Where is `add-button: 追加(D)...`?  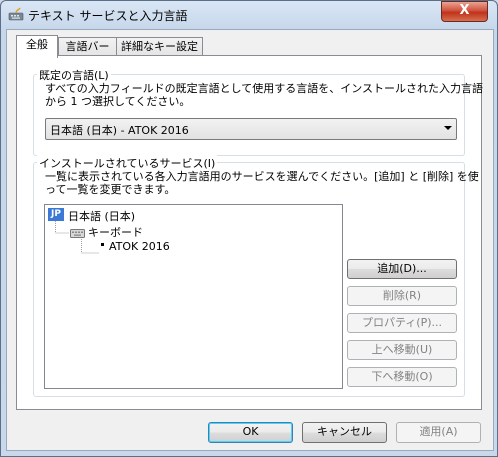 add-button: 追加(D)... is located at coordinates (402, 269).